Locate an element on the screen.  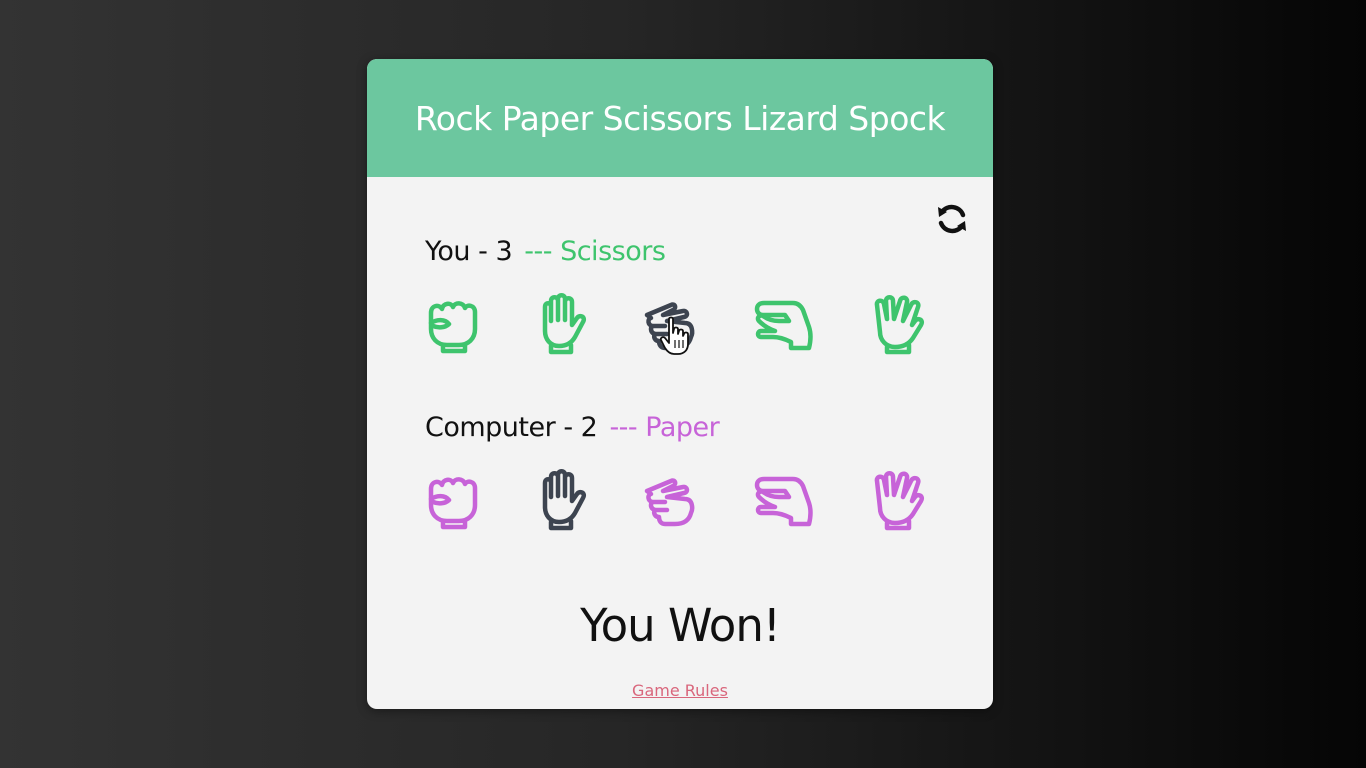
player-dash: - is located at coordinates (483, 251).